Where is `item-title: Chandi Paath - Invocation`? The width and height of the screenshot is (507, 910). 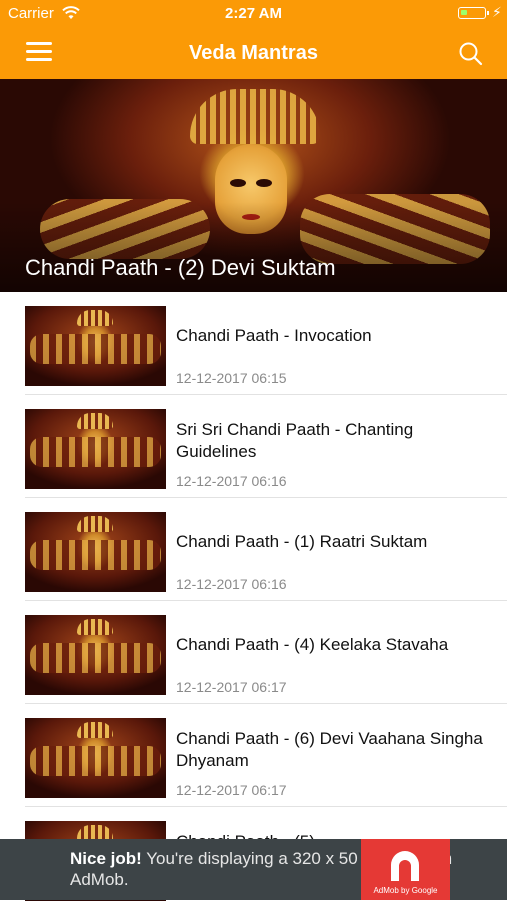
item-title: Chandi Paath - Invocation is located at coordinates (274, 335).